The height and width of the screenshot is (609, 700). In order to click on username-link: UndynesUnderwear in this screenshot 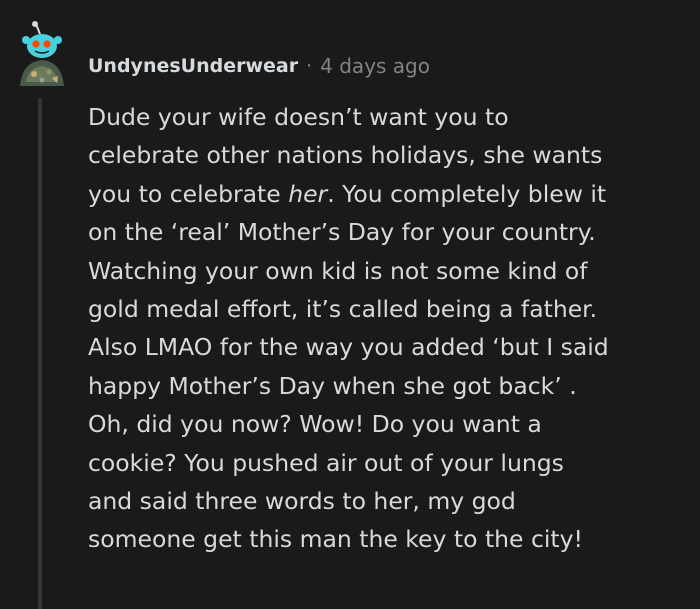, I will do `click(193, 66)`.